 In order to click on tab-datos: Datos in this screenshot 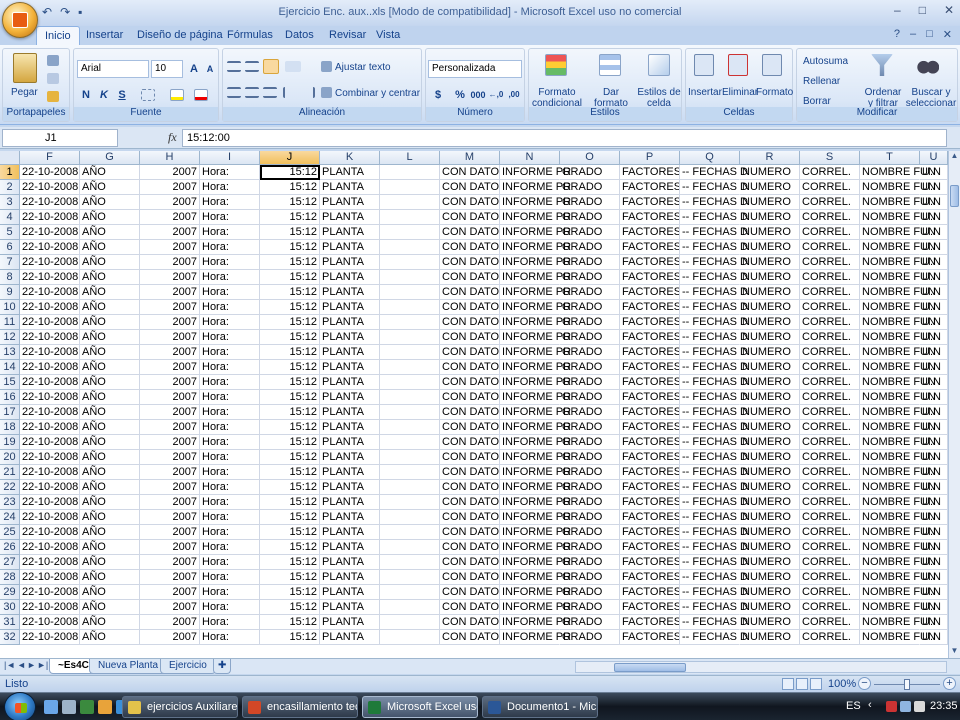, I will do `click(299, 35)`.